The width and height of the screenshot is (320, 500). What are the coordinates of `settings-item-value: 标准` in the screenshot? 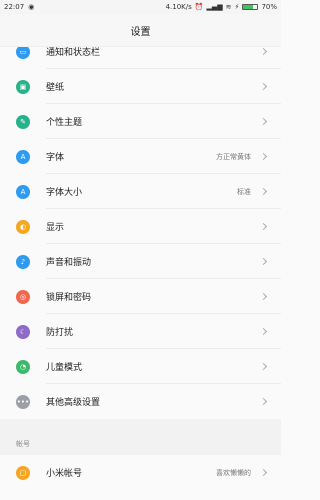 It's located at (244, 191).